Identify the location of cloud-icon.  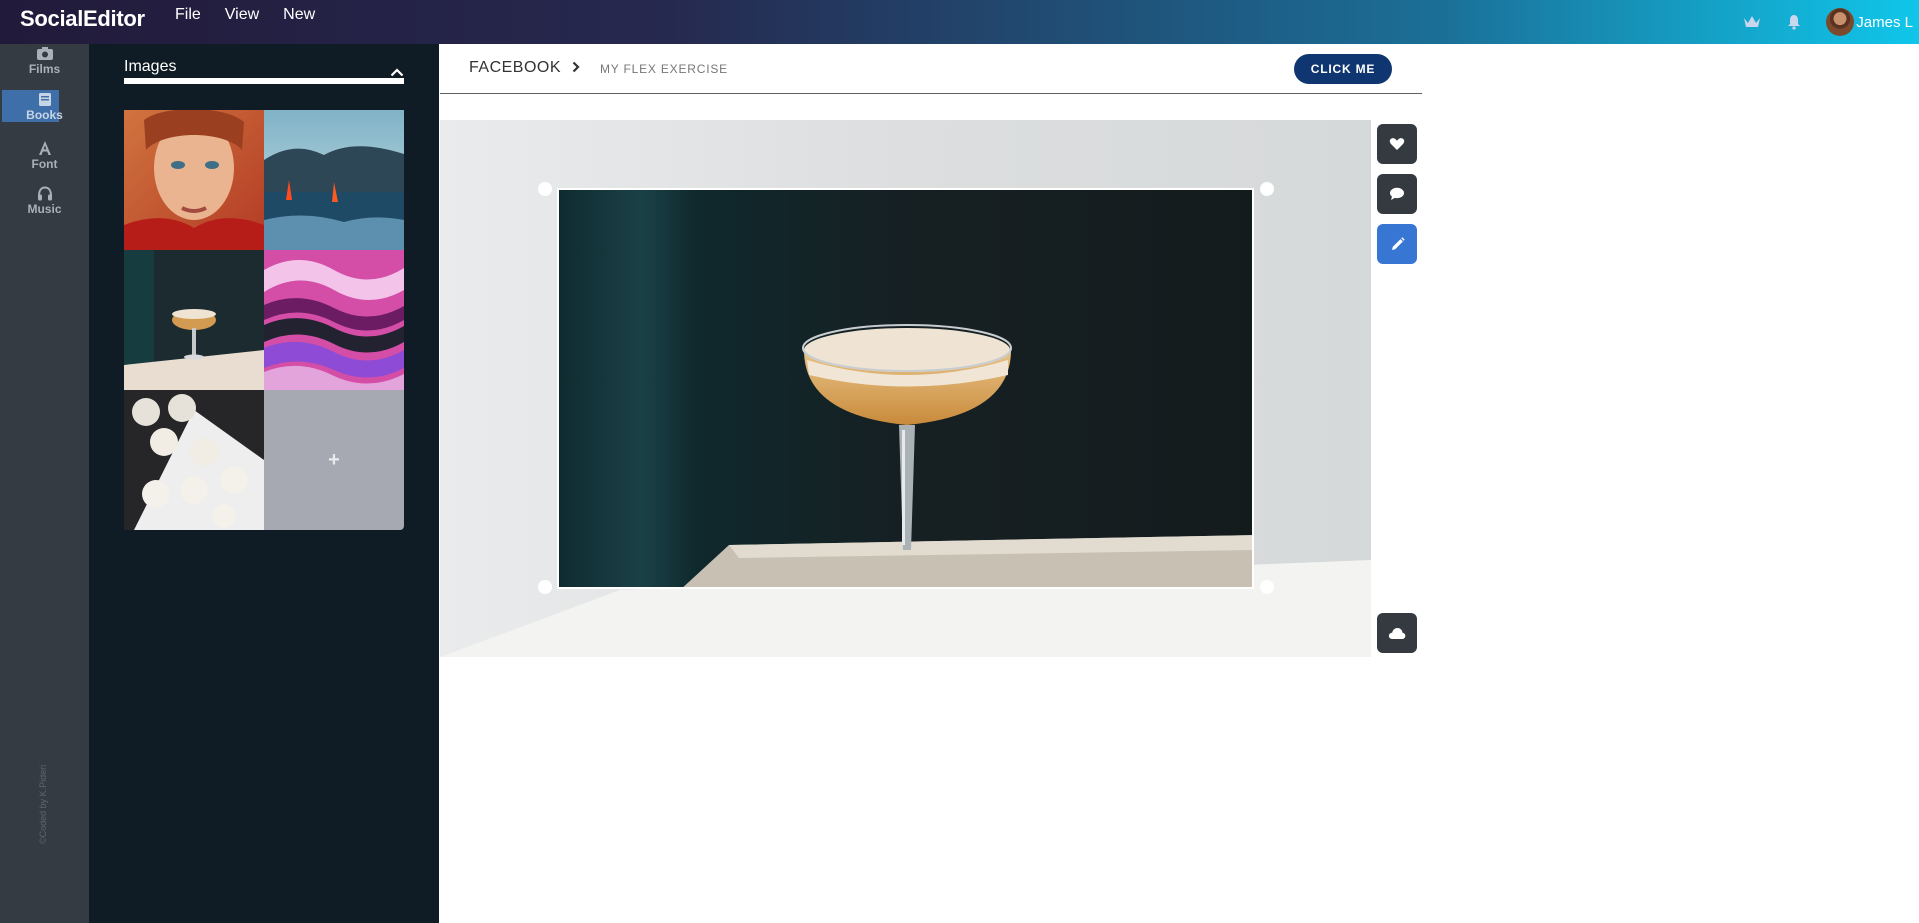
(1397, 633).